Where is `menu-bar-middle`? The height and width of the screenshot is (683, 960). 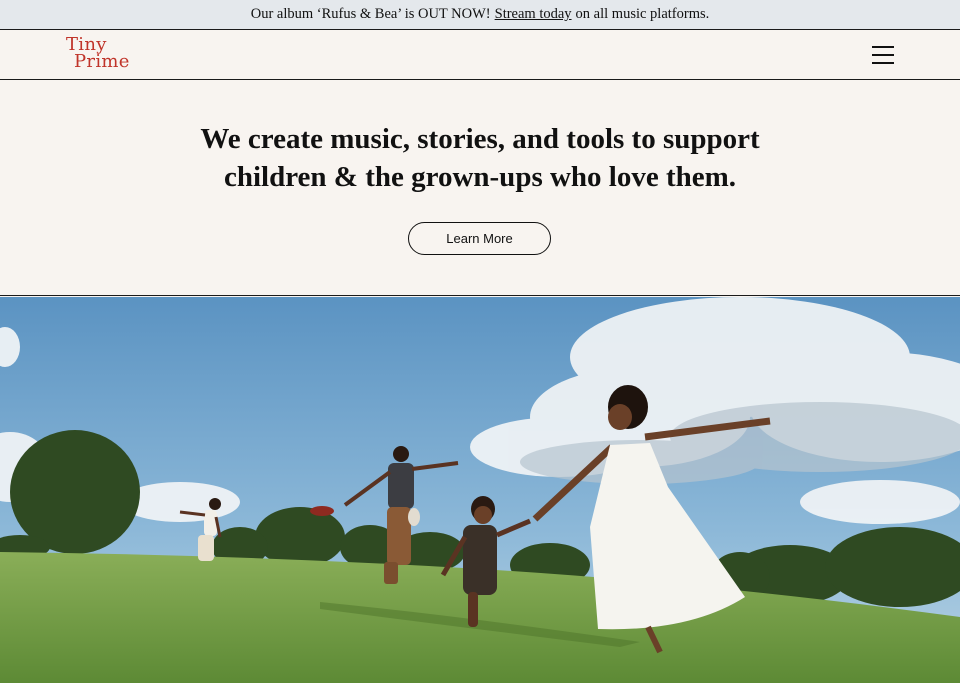
menu-bar-middle is located at coordinates (883, 55).